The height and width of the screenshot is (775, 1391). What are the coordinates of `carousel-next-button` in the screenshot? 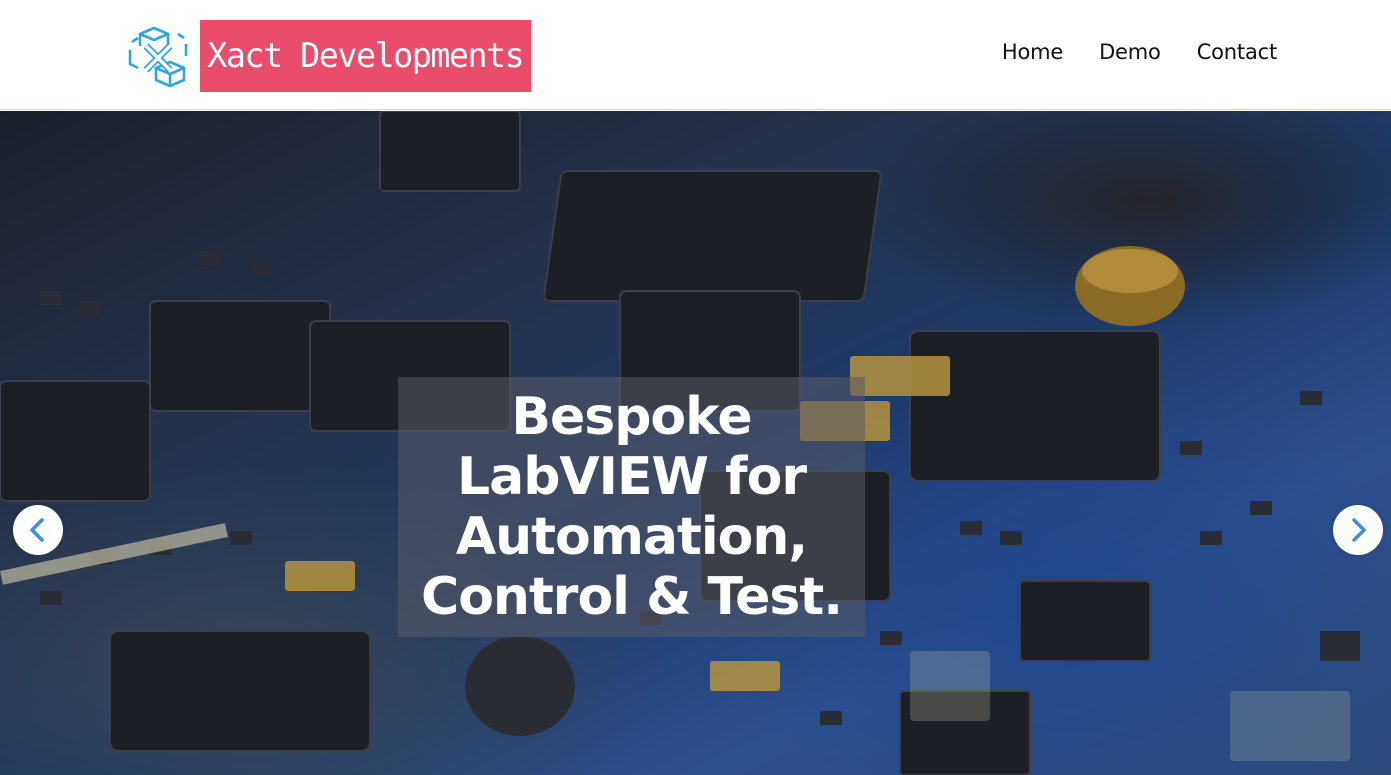 It's located at (1358, 530).